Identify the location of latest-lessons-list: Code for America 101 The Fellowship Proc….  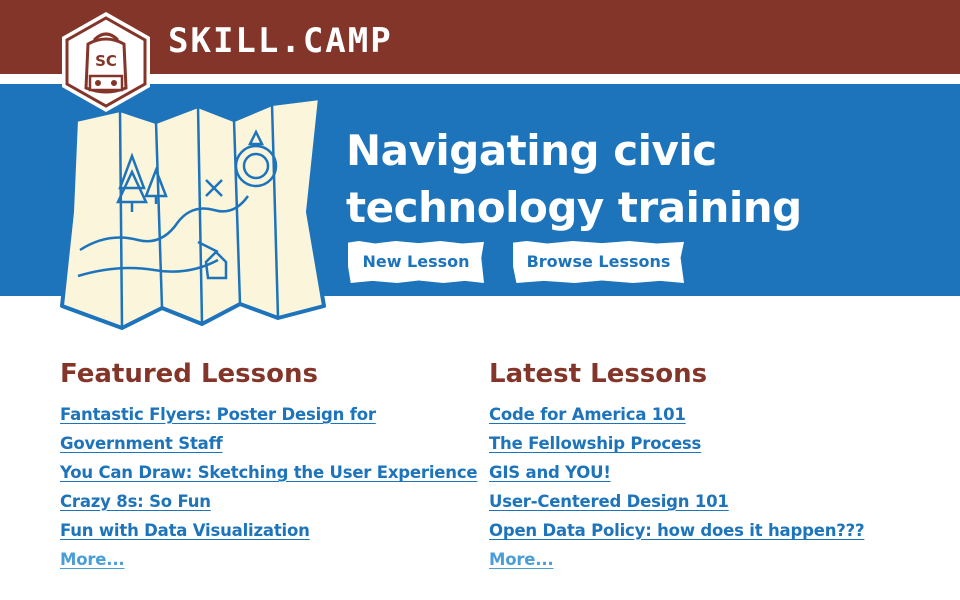
(699, 487).